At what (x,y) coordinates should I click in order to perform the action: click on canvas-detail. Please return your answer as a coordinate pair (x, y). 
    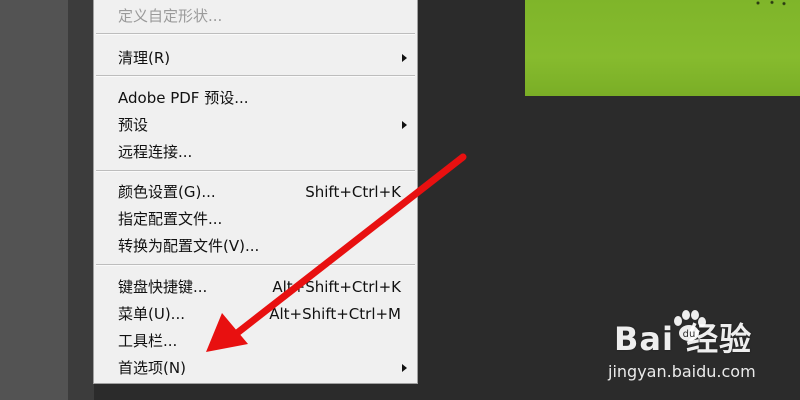
    Looking at the image, I should click on (770, 3).